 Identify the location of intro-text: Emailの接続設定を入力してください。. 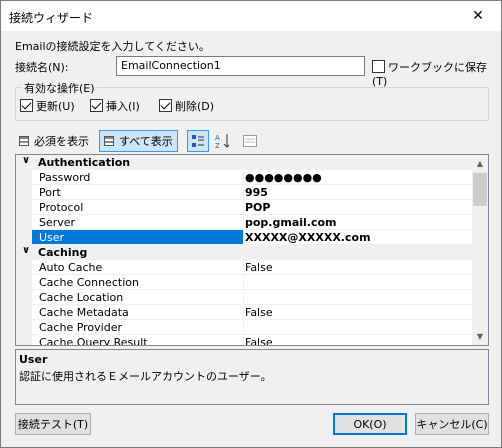
(112, 46).